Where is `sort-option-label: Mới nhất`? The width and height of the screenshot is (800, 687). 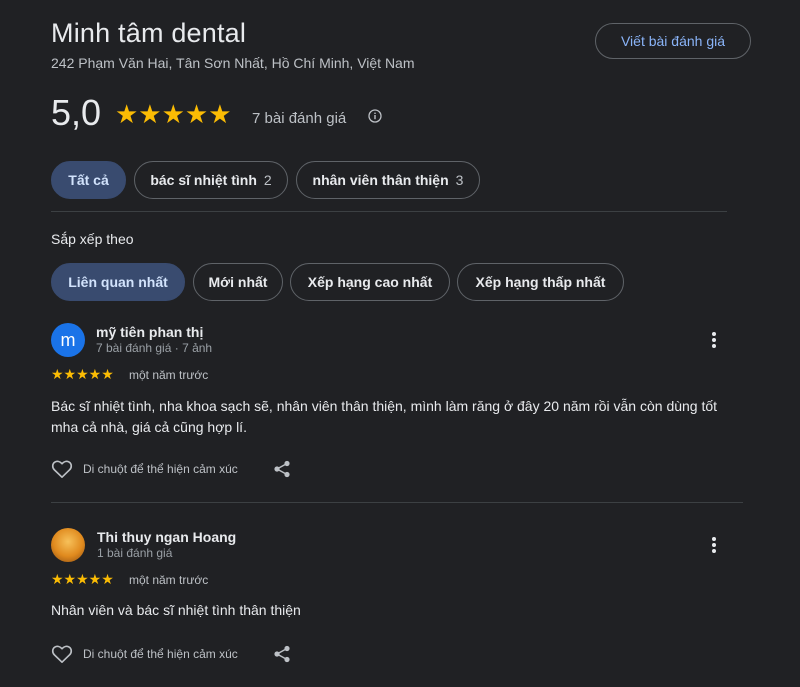 sort-option-label: Mới nhất is located at coordinates (238, 282).